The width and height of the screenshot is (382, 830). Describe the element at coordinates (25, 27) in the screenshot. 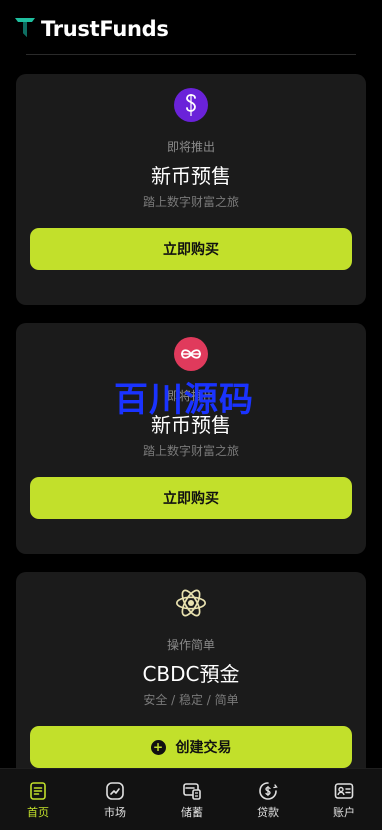

I see `trustfunds-logo-icon` at that location.